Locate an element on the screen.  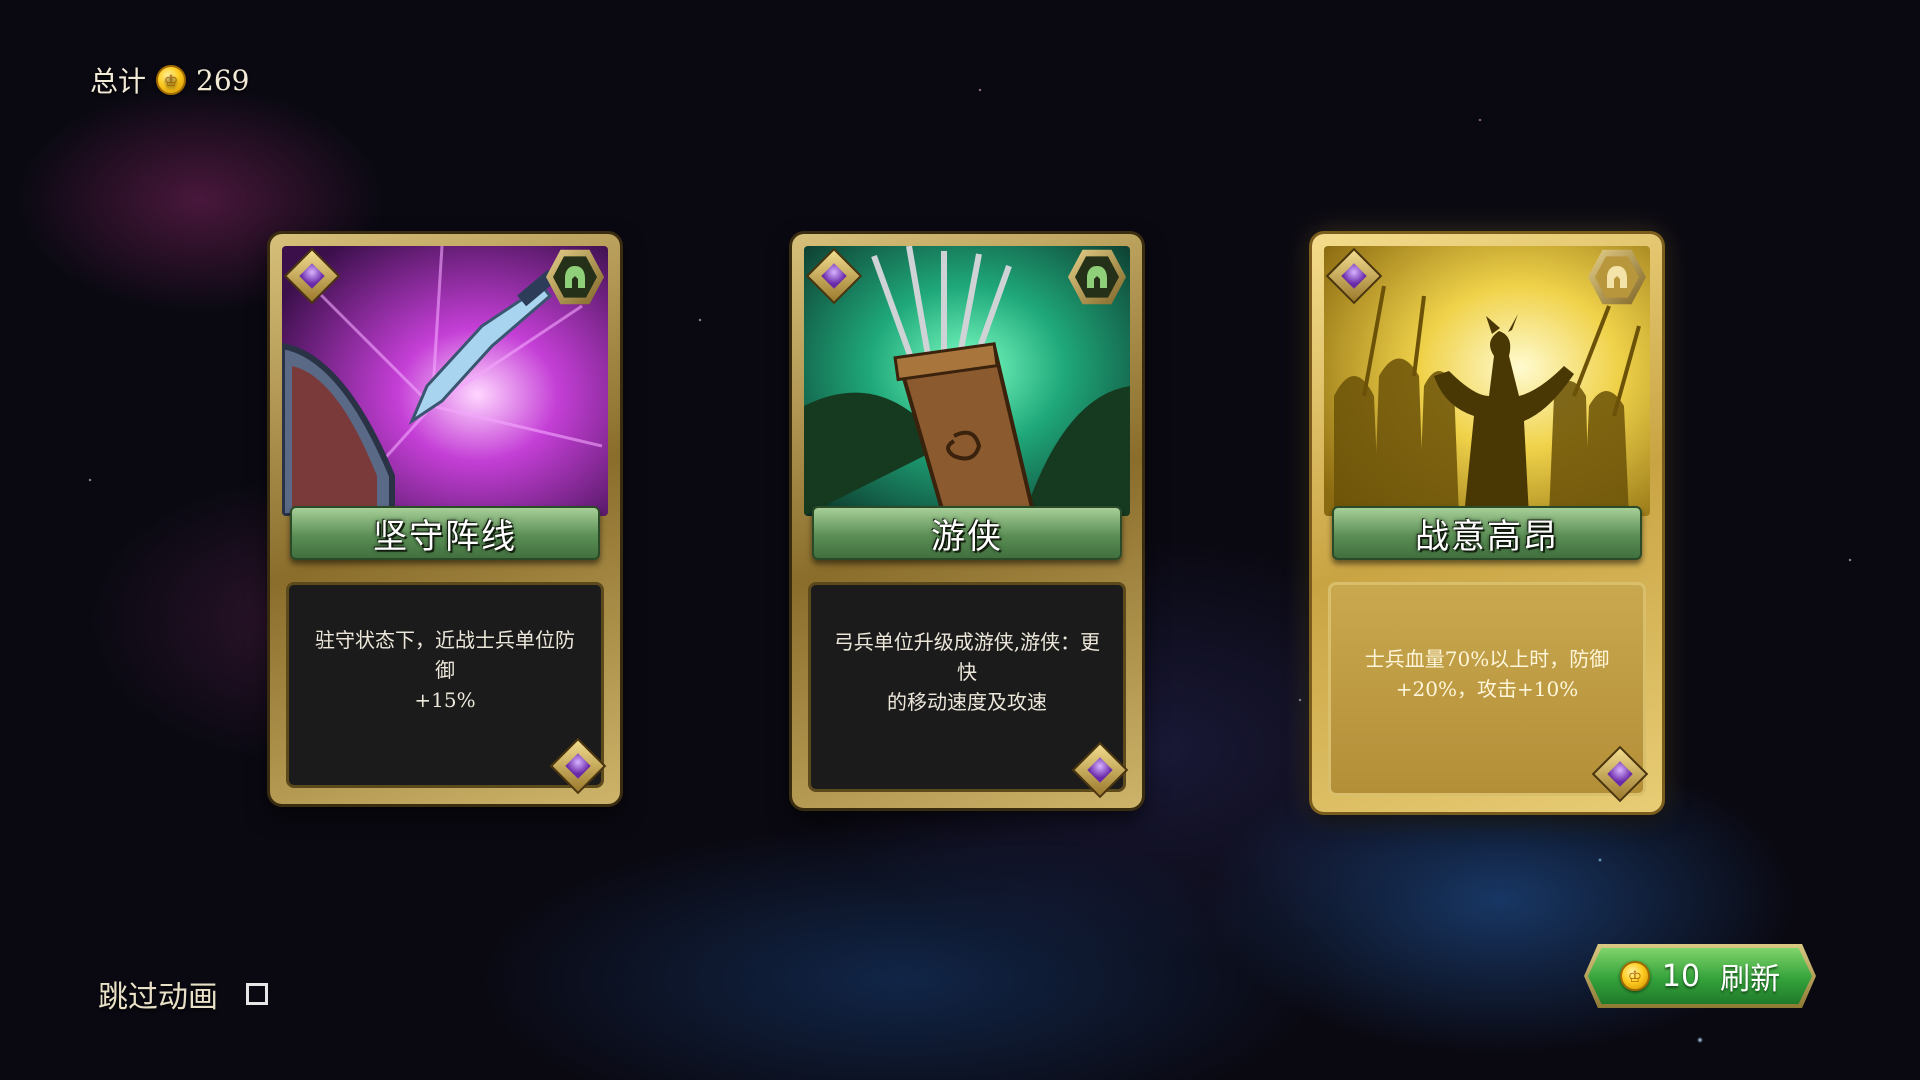
card-title-banner: 战意高昂 is located at coordinates (1487, 533).